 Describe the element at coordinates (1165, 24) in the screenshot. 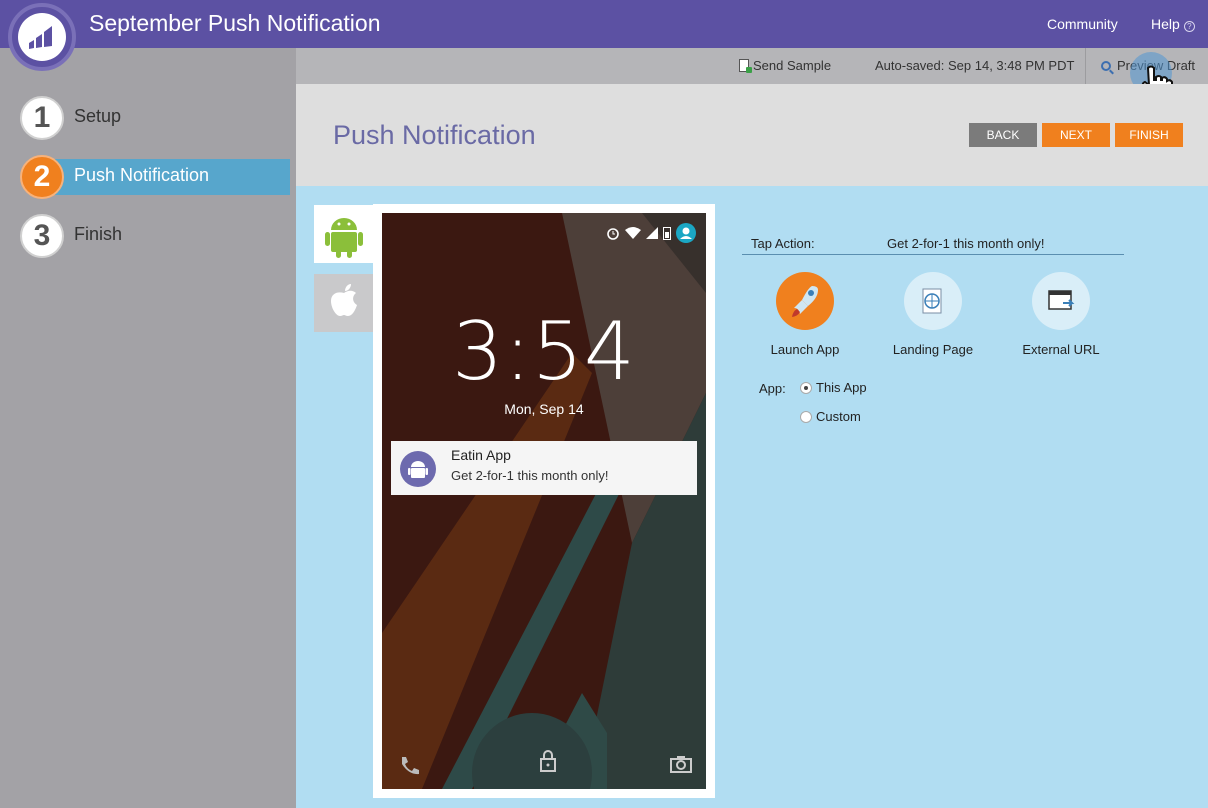

I see `help-label: Help` at that location.